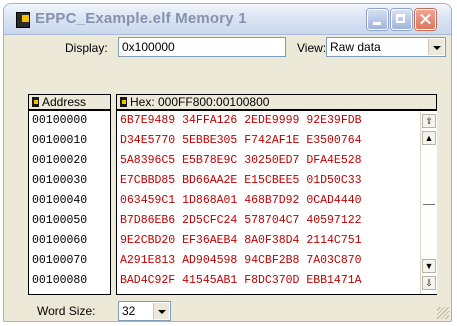 This screenshot has width=457, height=326. I want to click on address-cell: 00100080, so click(60, 280).